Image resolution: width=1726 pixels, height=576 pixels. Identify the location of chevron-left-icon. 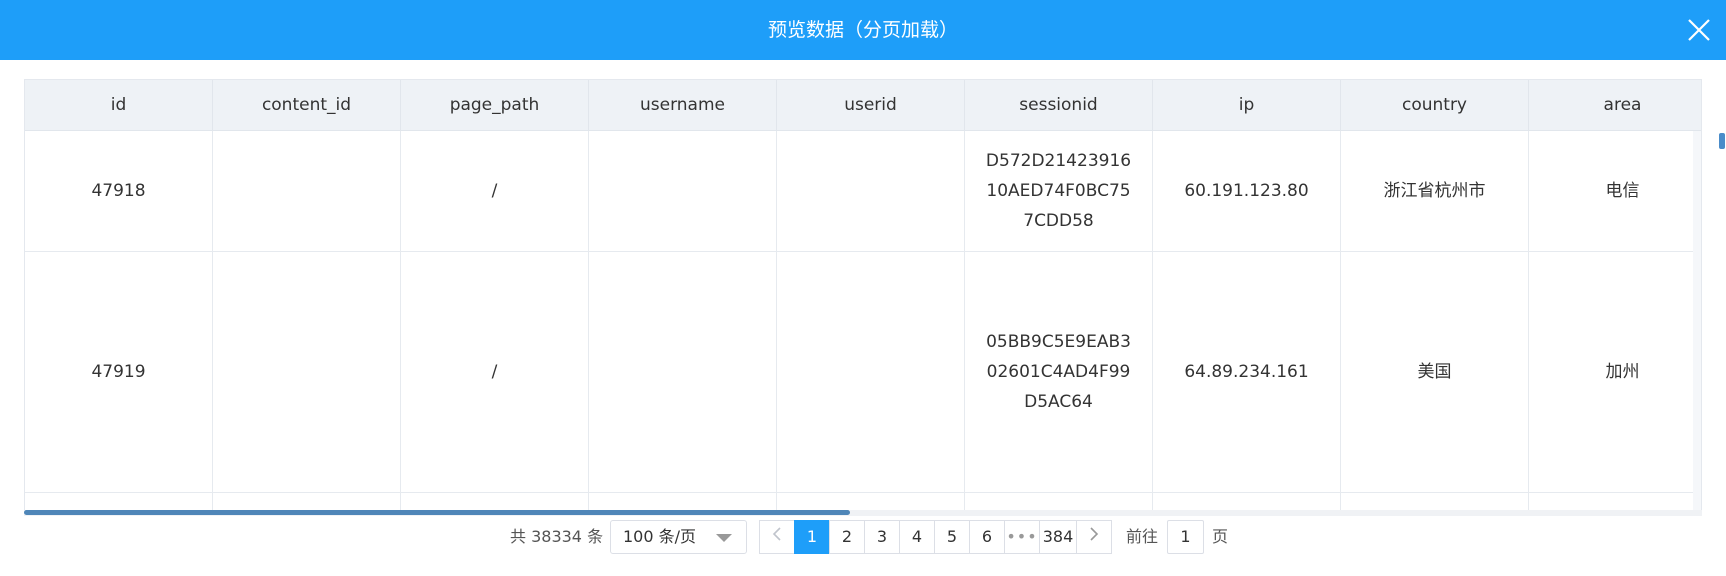
(776, 534).